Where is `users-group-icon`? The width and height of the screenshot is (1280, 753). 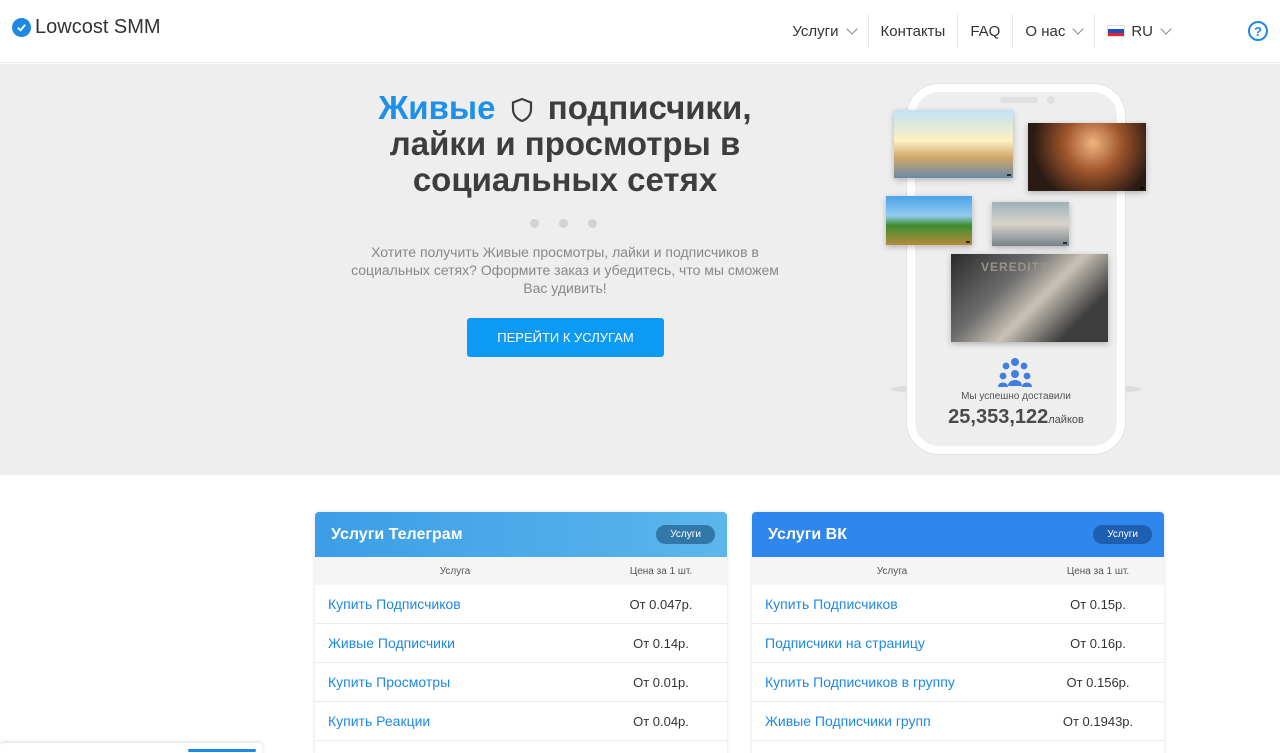
users-group-icon is located at coordinates (1015, 372).